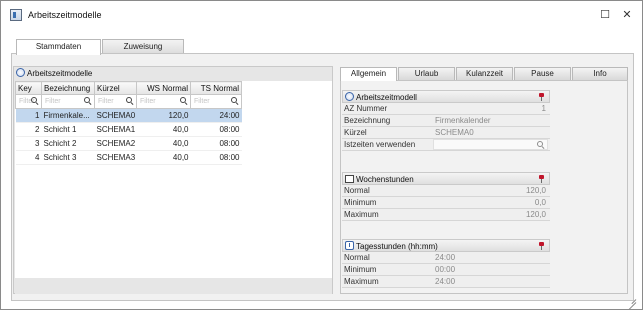 The width and height of the screenshot is (643, 310). What do you see at coordinates (28, 115) in the screenshot?
I see `cell-key: 1` at bounding box center [28, 115].